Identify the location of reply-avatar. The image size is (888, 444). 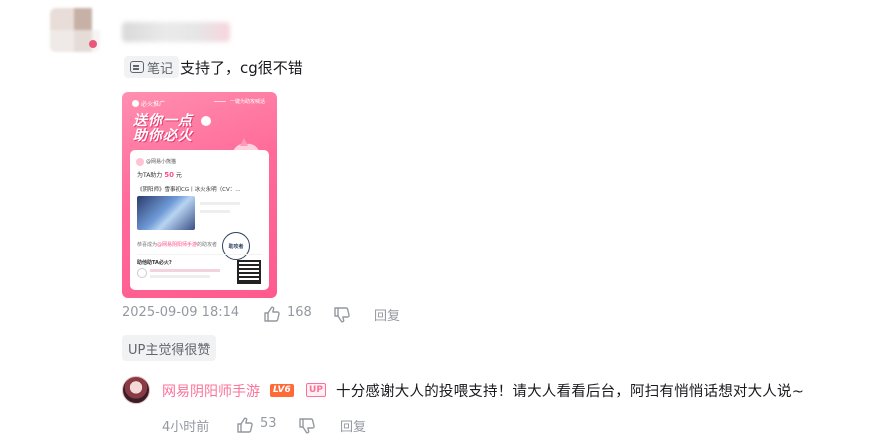
(136, 390).